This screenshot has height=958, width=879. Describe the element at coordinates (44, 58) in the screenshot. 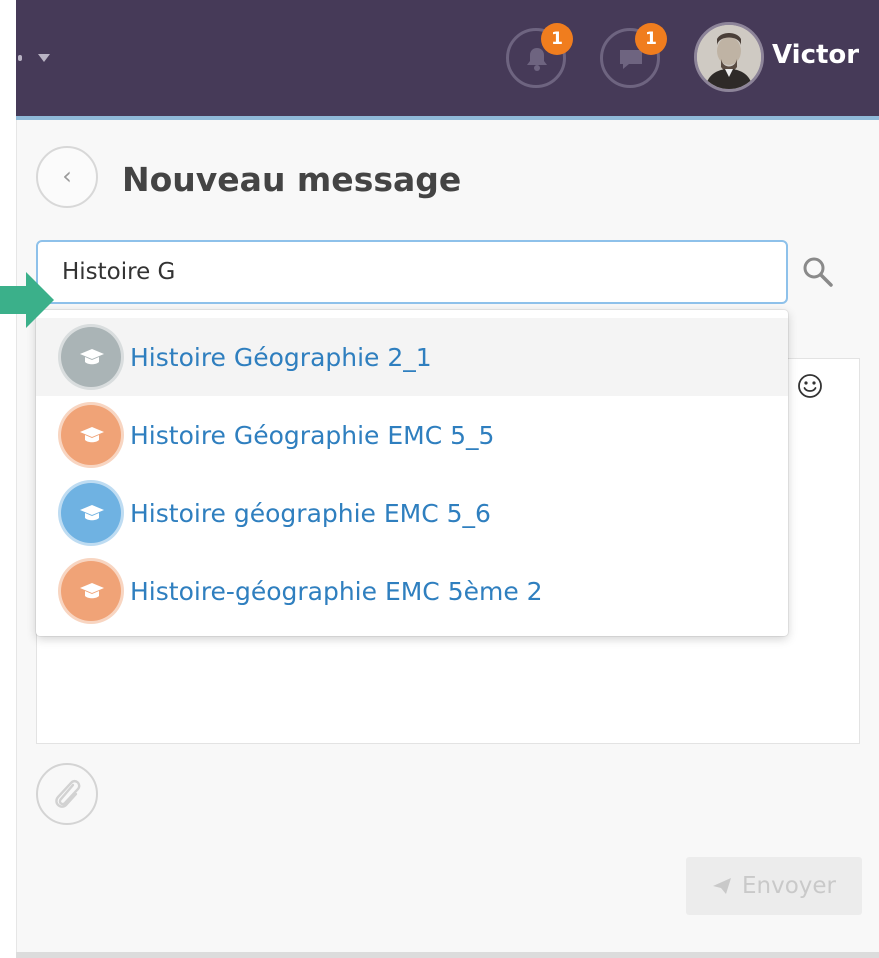

I see `chevron-down-icon` at that location.